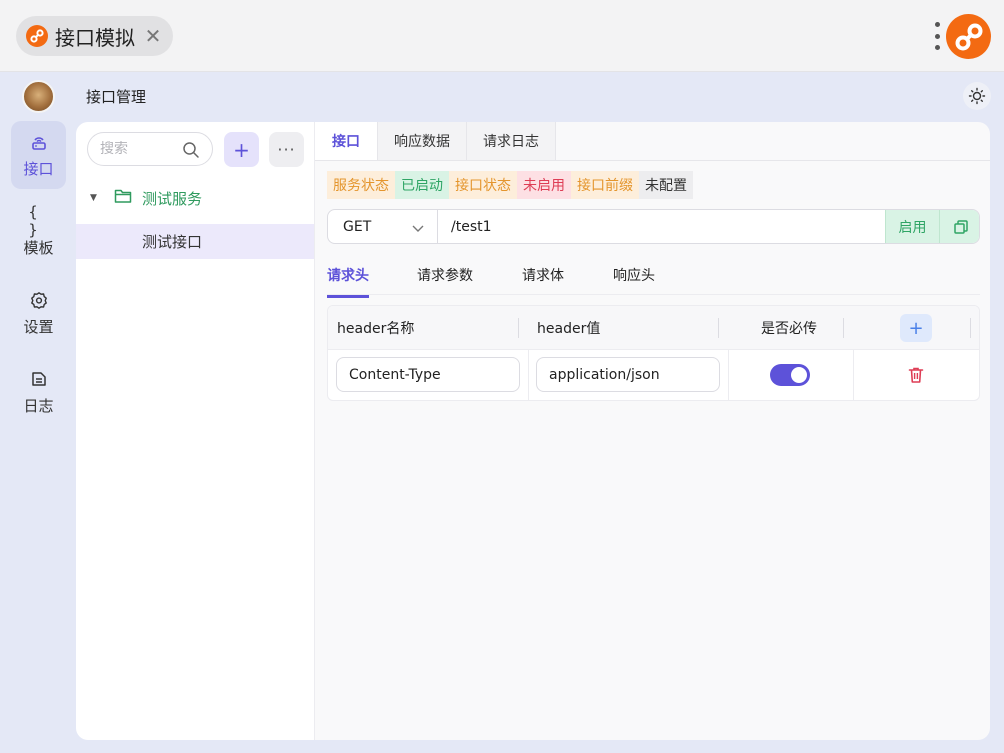 The width and height of the screenshot is (1004, 753). I want to click on method-select: GET, so click(383, 226).